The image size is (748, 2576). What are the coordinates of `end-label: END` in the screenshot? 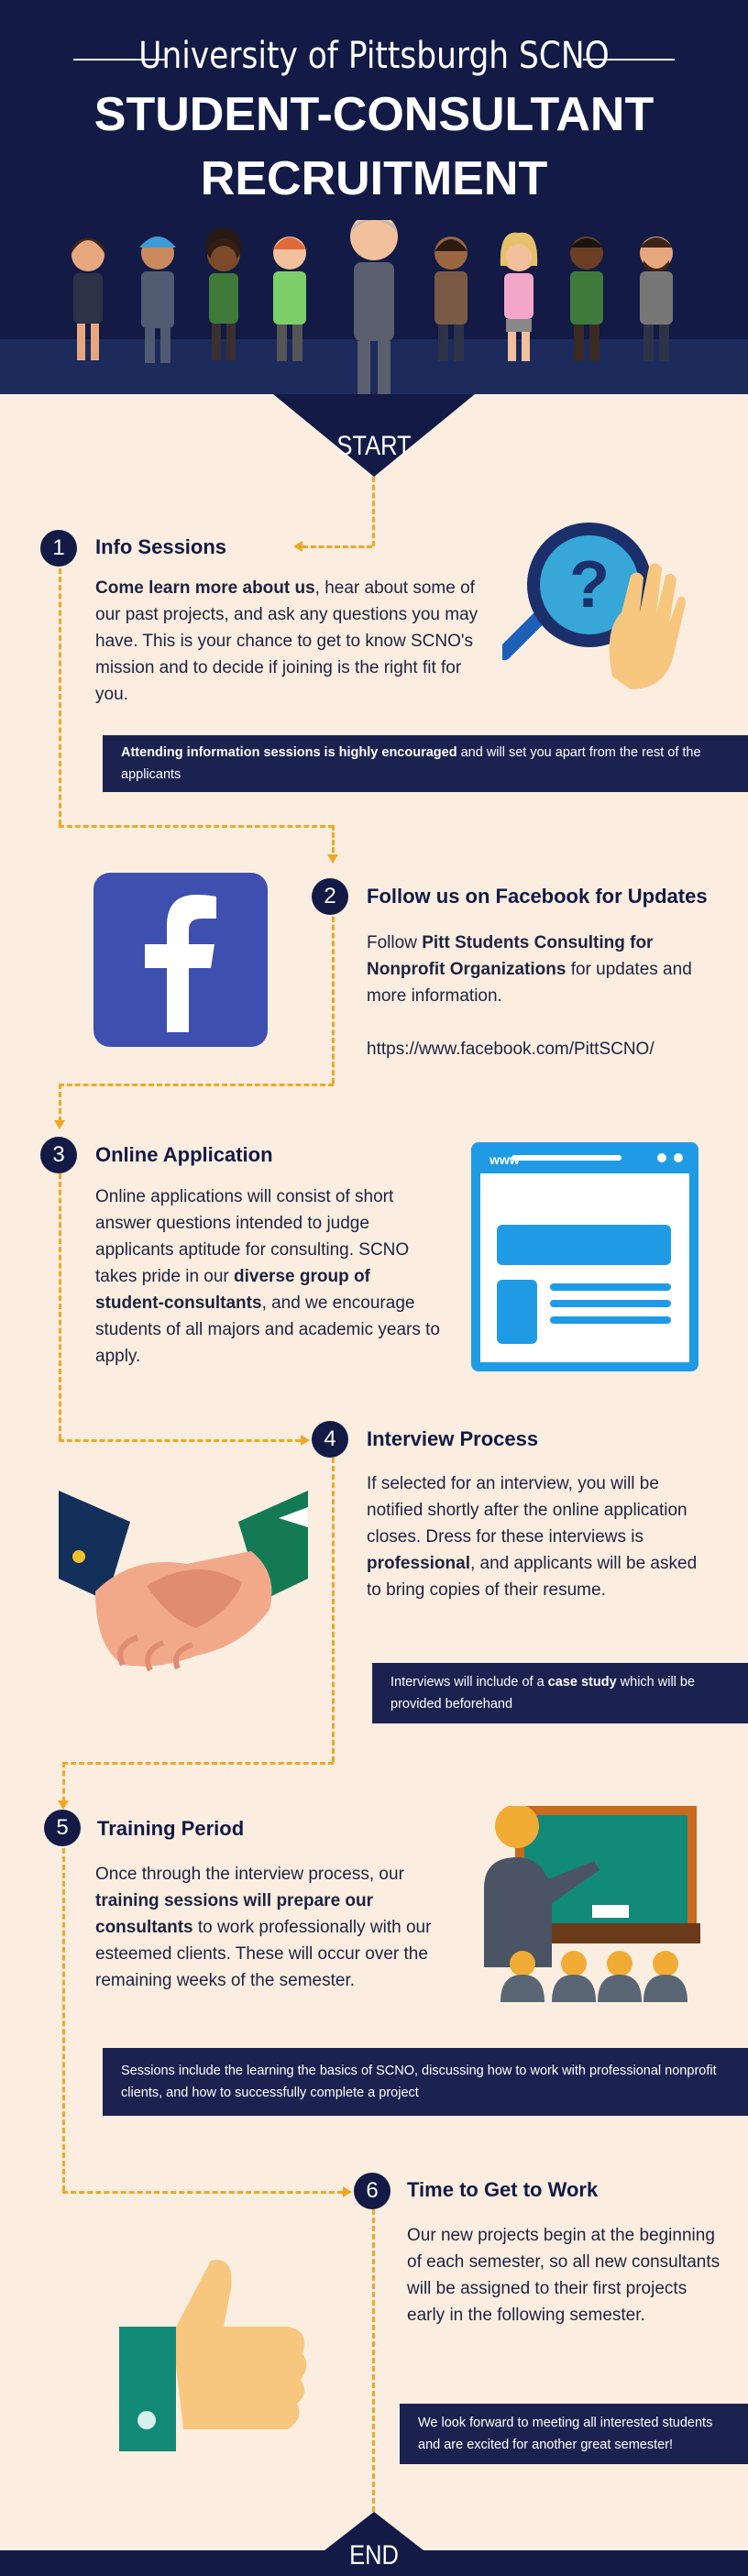 It's located at (374, 2555).